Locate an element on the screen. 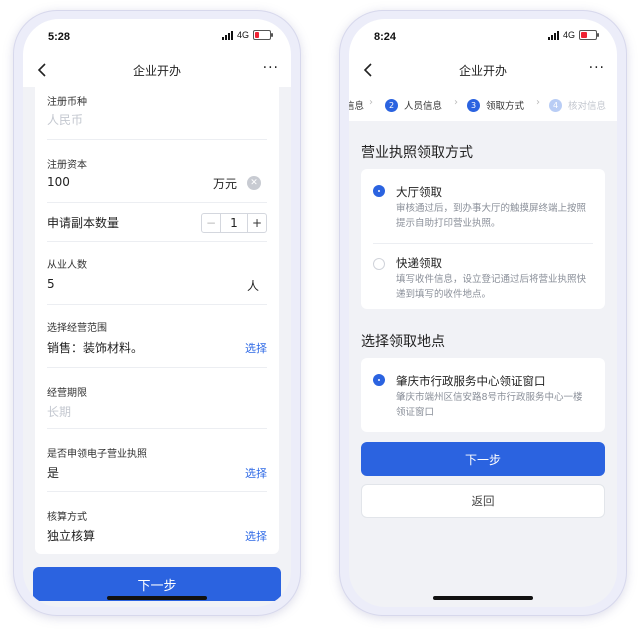 This screenshot has width=639, height=631. accounting-value: 独立核算 is located at coordinates (71, 536).